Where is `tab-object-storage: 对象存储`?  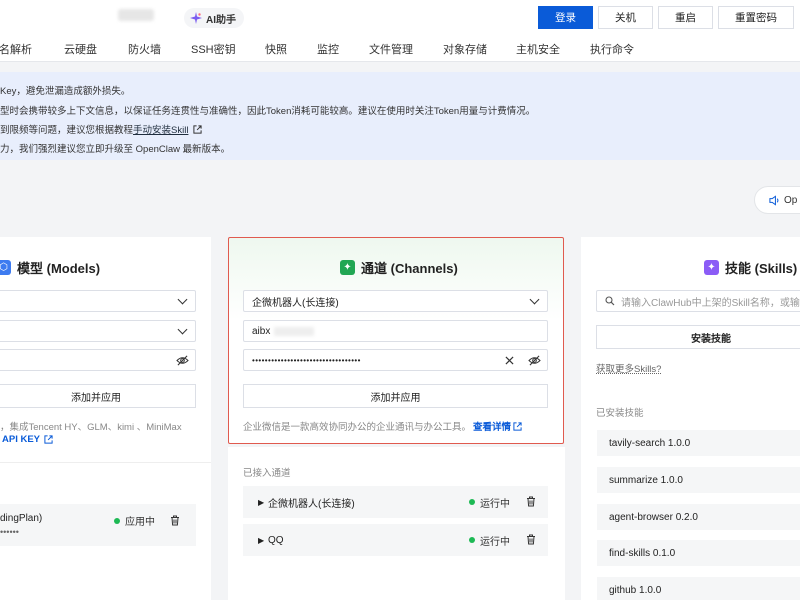 tab-object-storage: 对象存储 is located at coordinates (465, 49).